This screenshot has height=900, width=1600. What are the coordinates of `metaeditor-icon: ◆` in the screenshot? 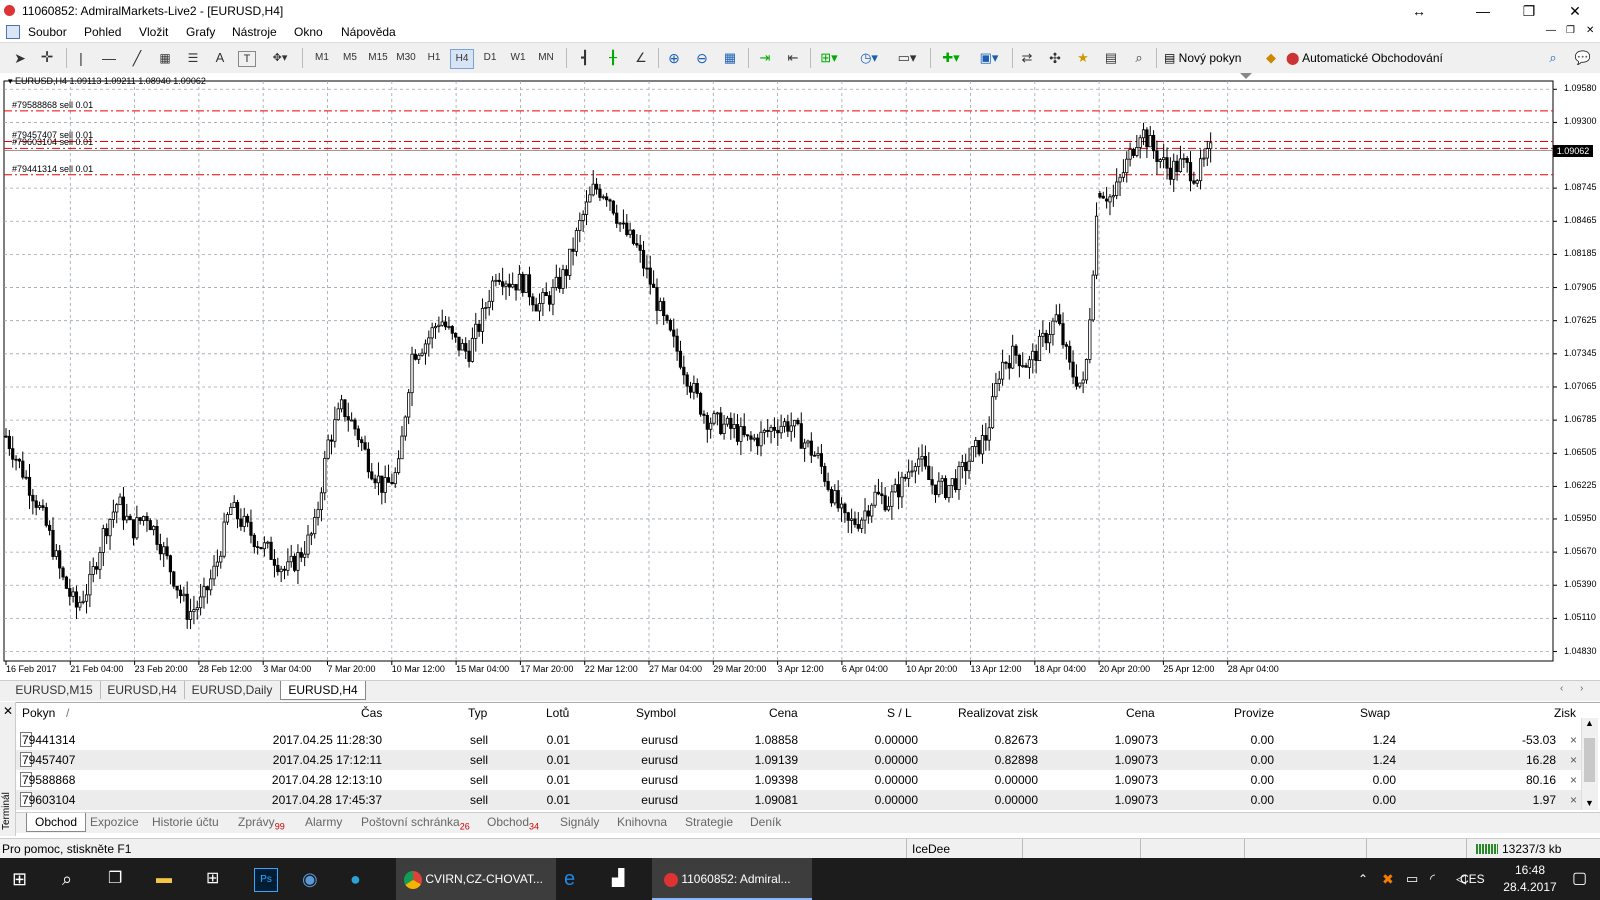 It's located at (1271, 58).